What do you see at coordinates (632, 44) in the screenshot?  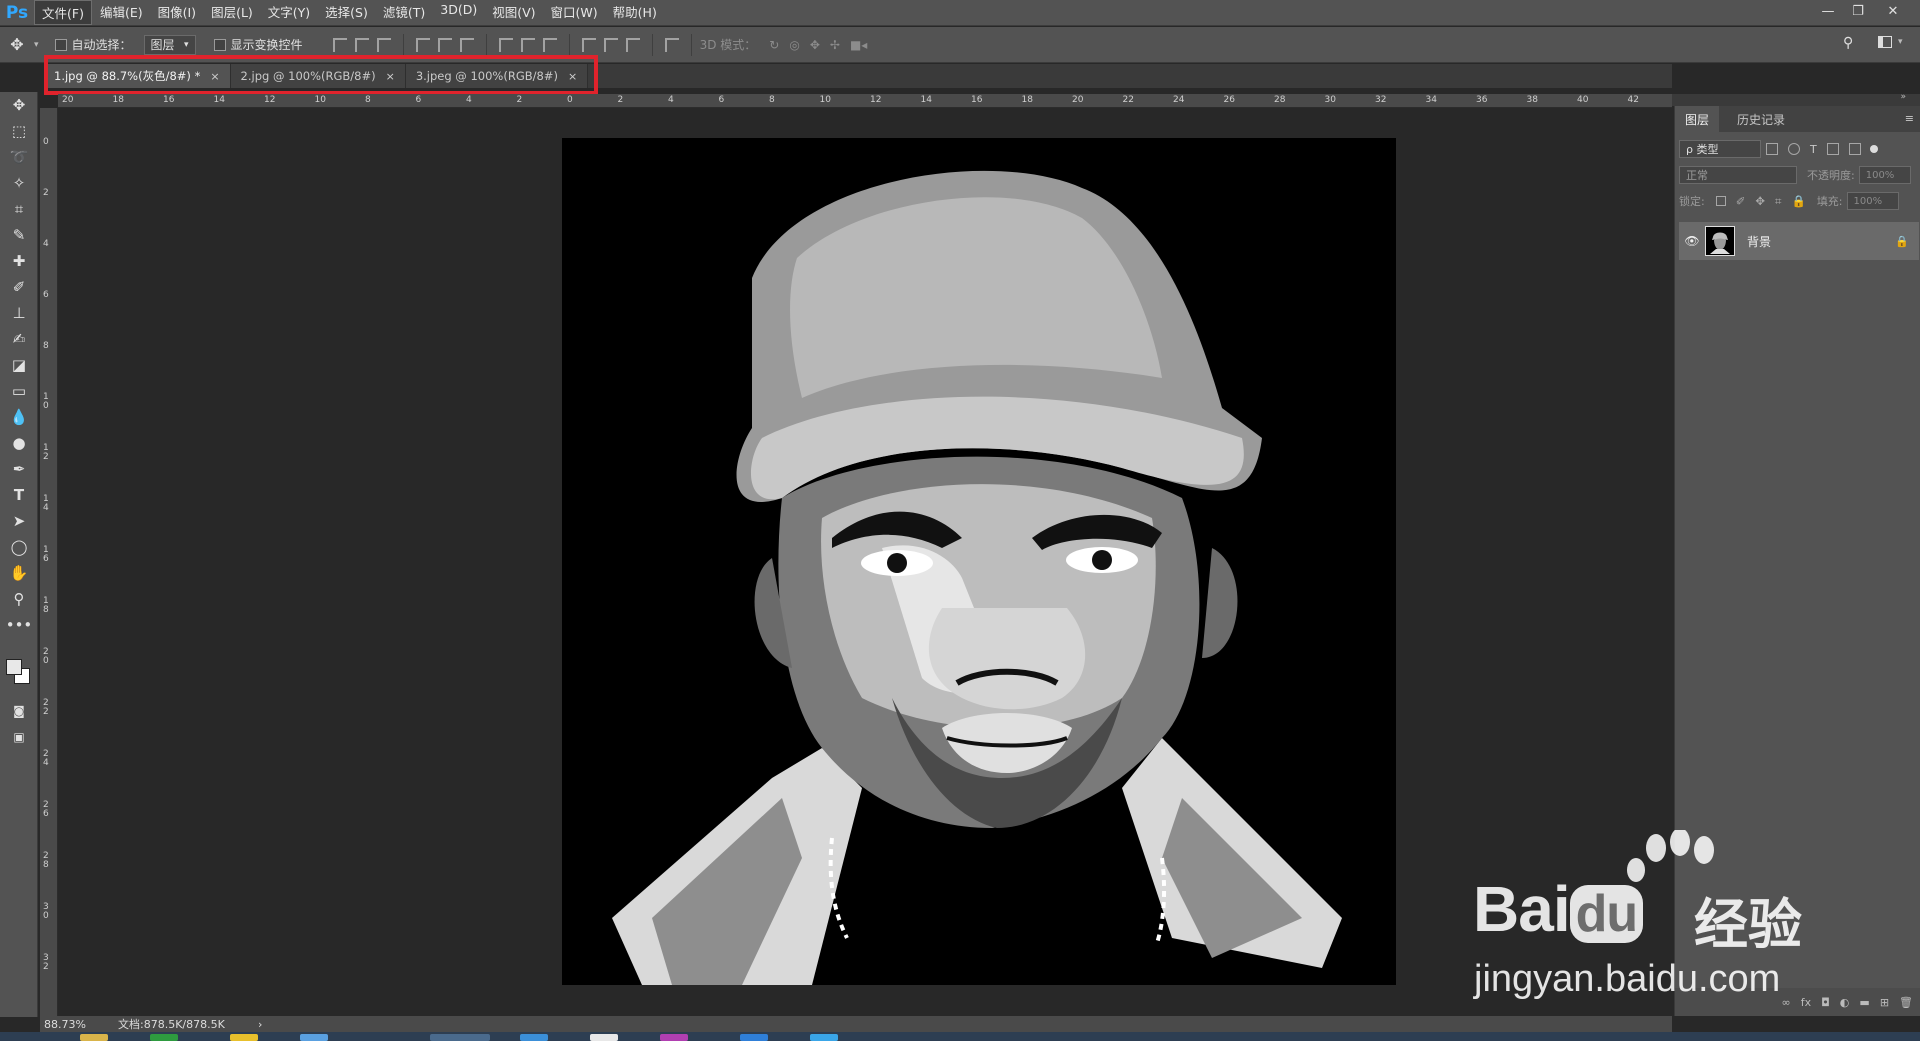 I see `distribute-right-icon` at bounding box center [632, 44].